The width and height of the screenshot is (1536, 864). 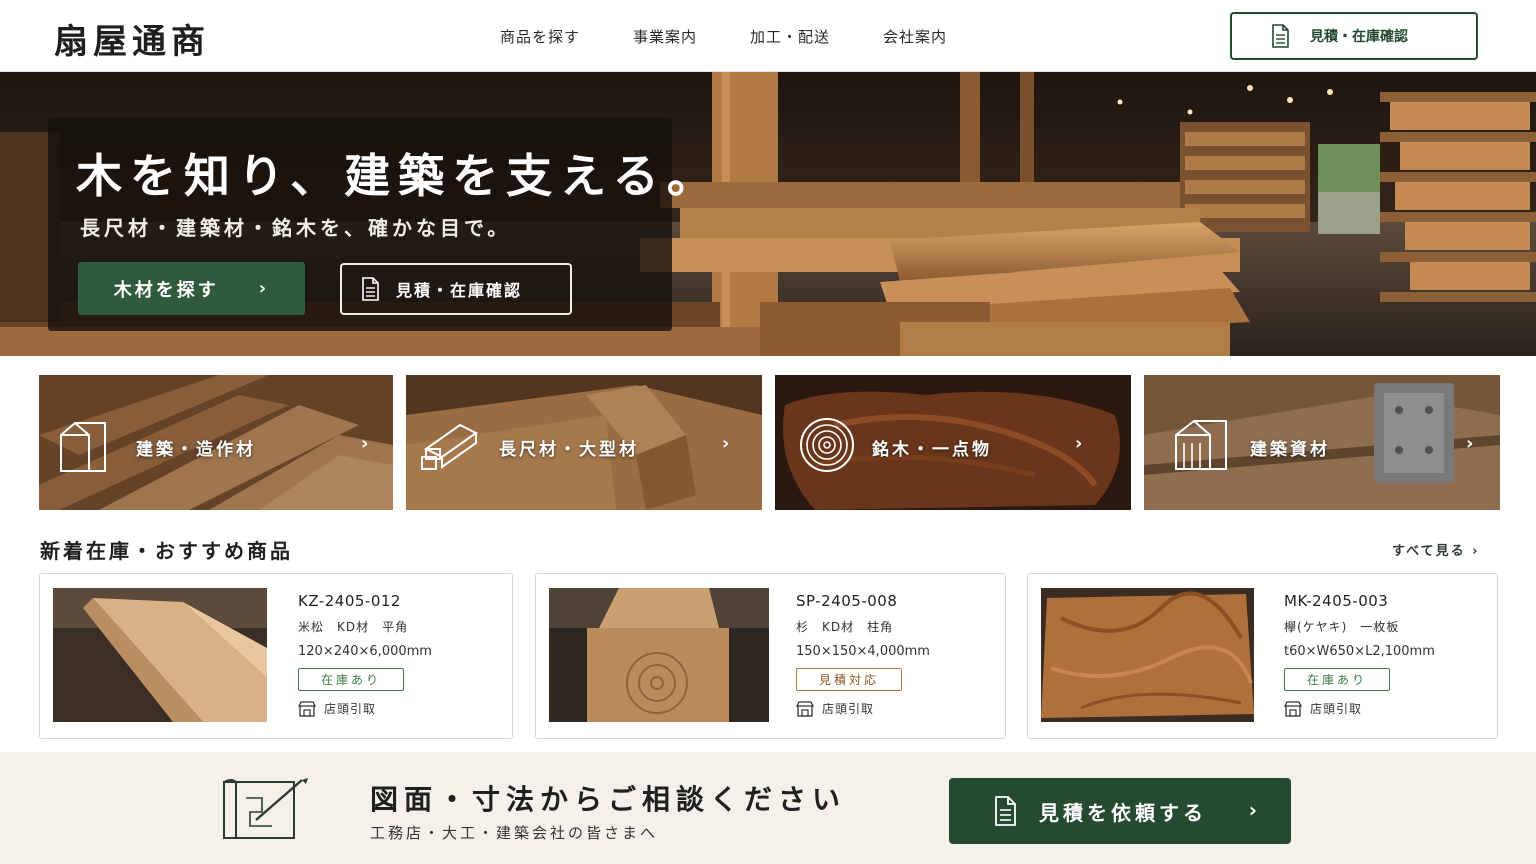 I want to click on request-quote-label: 見積を依頼する, so click(x=1123, y=812).